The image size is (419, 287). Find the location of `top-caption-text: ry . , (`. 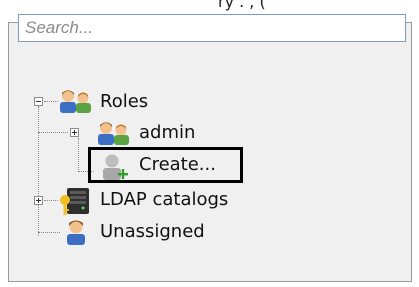

top-caption-text: ry . , ( is located at coordinates (242, 5).